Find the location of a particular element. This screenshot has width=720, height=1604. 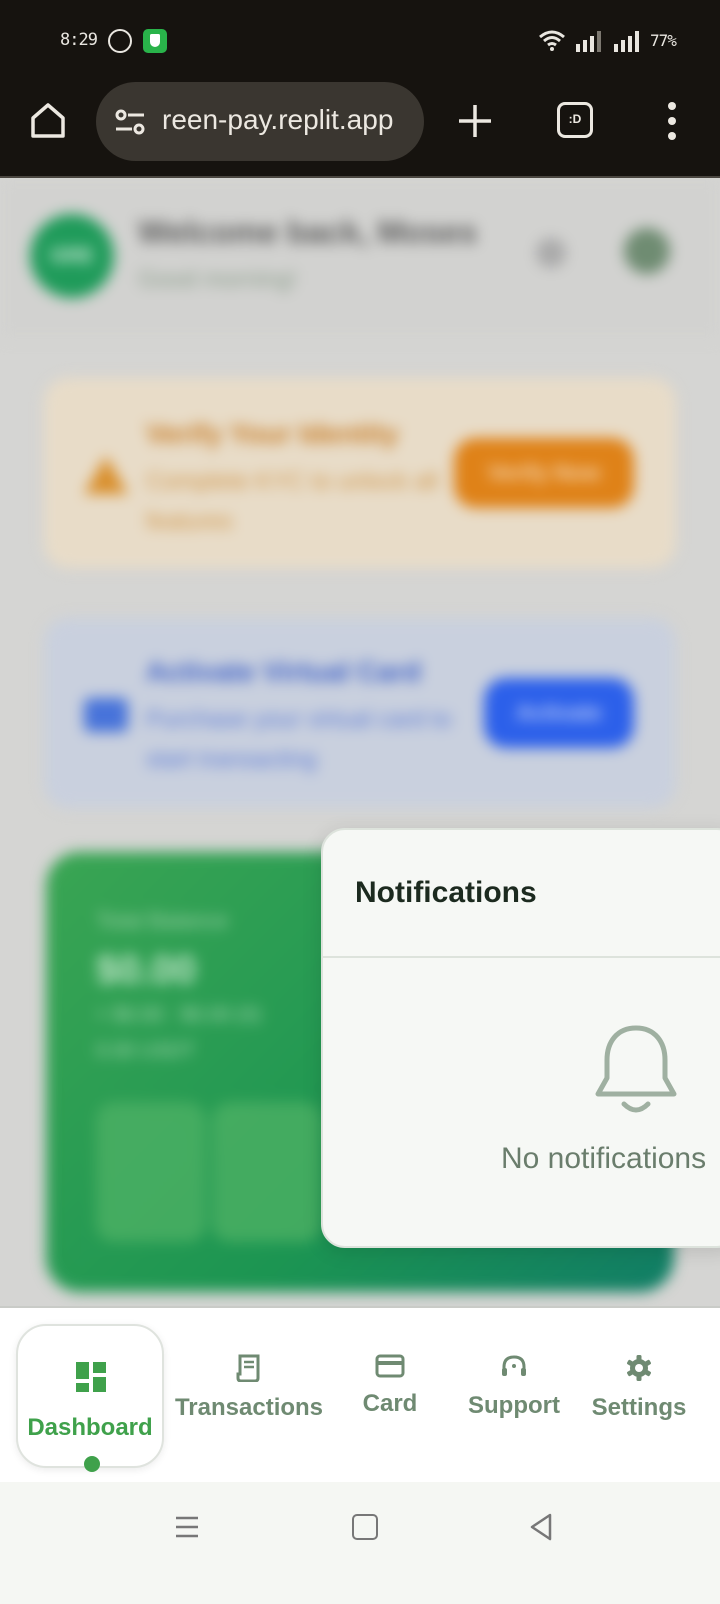

balance-value: $0.00 is located at coordinates (146, 970).